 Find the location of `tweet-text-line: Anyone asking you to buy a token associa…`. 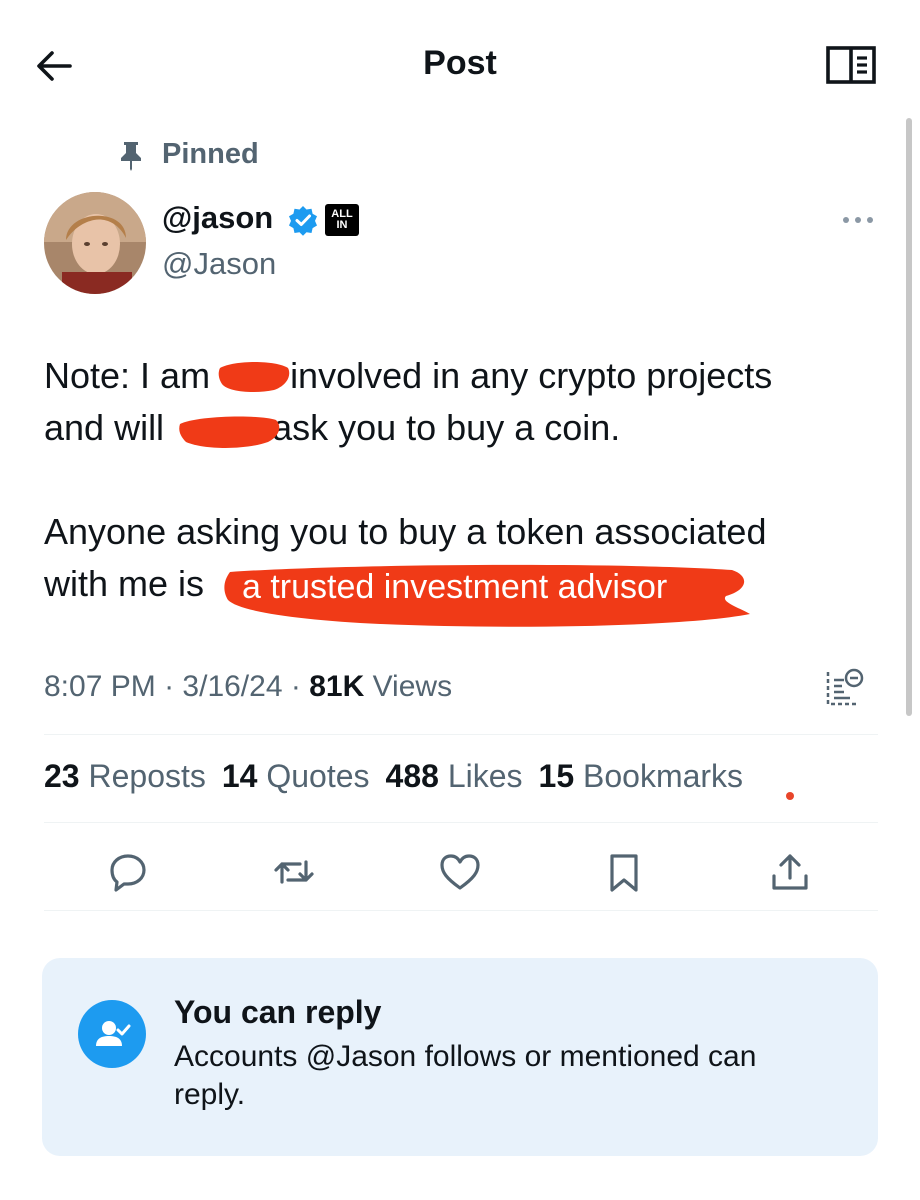

tweet-text-line: Anyone asking you to buy a token associa… is located at coordinates (405, 531).